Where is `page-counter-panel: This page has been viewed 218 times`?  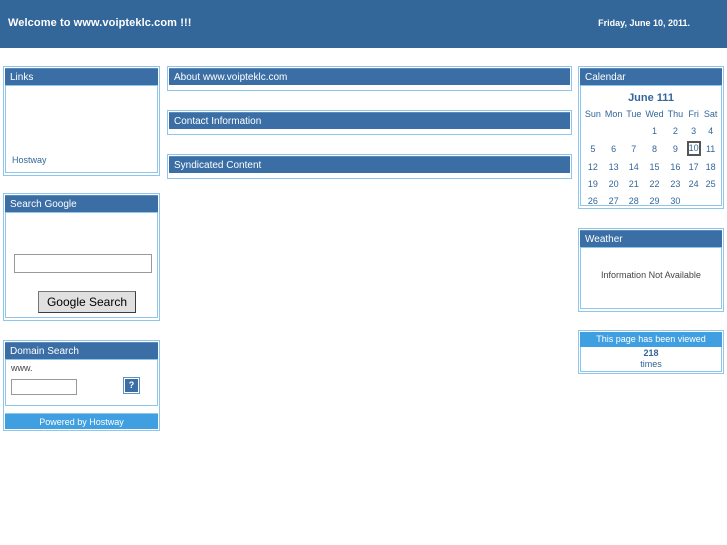
page-counter-panel: This page has been viewed 218 times is located at coordinates (651, 352).